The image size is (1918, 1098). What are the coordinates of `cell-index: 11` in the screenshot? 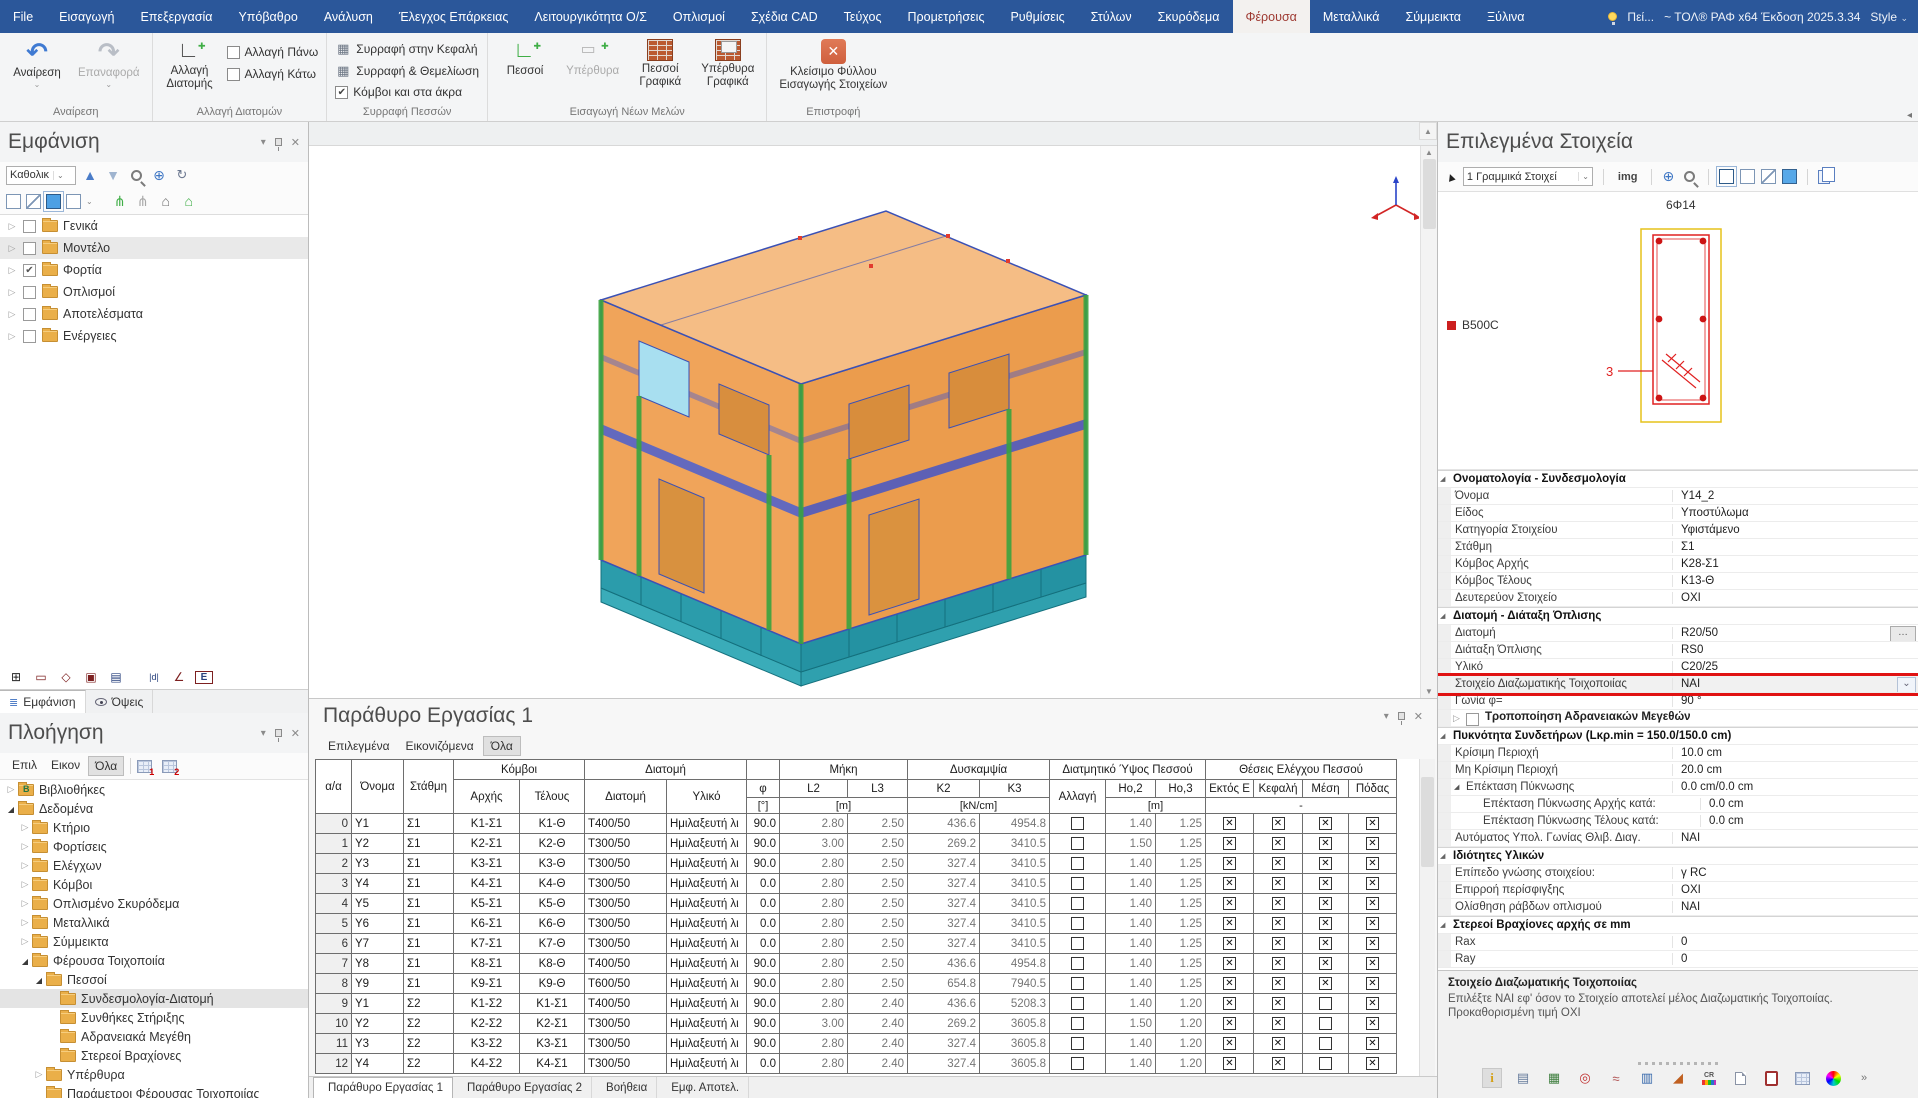 It's located at (333, 1043).